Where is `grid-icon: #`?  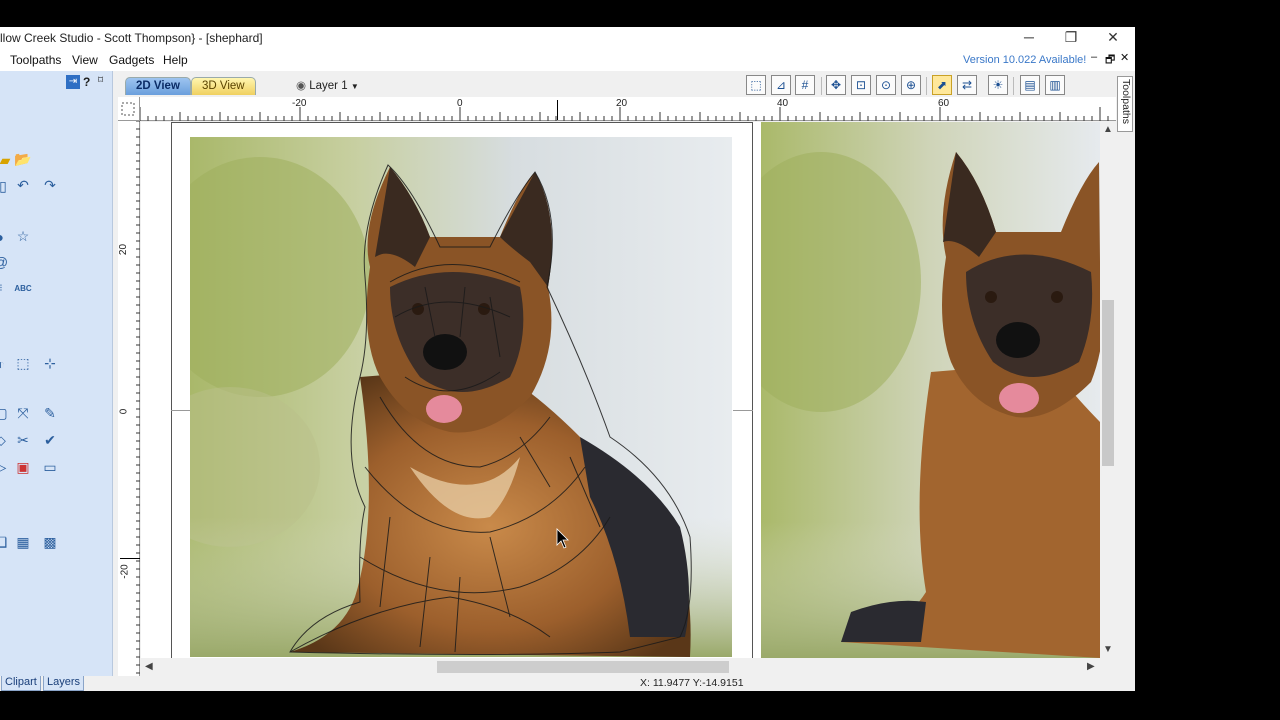 grid-icon: # is located at coordinates (805, 85).